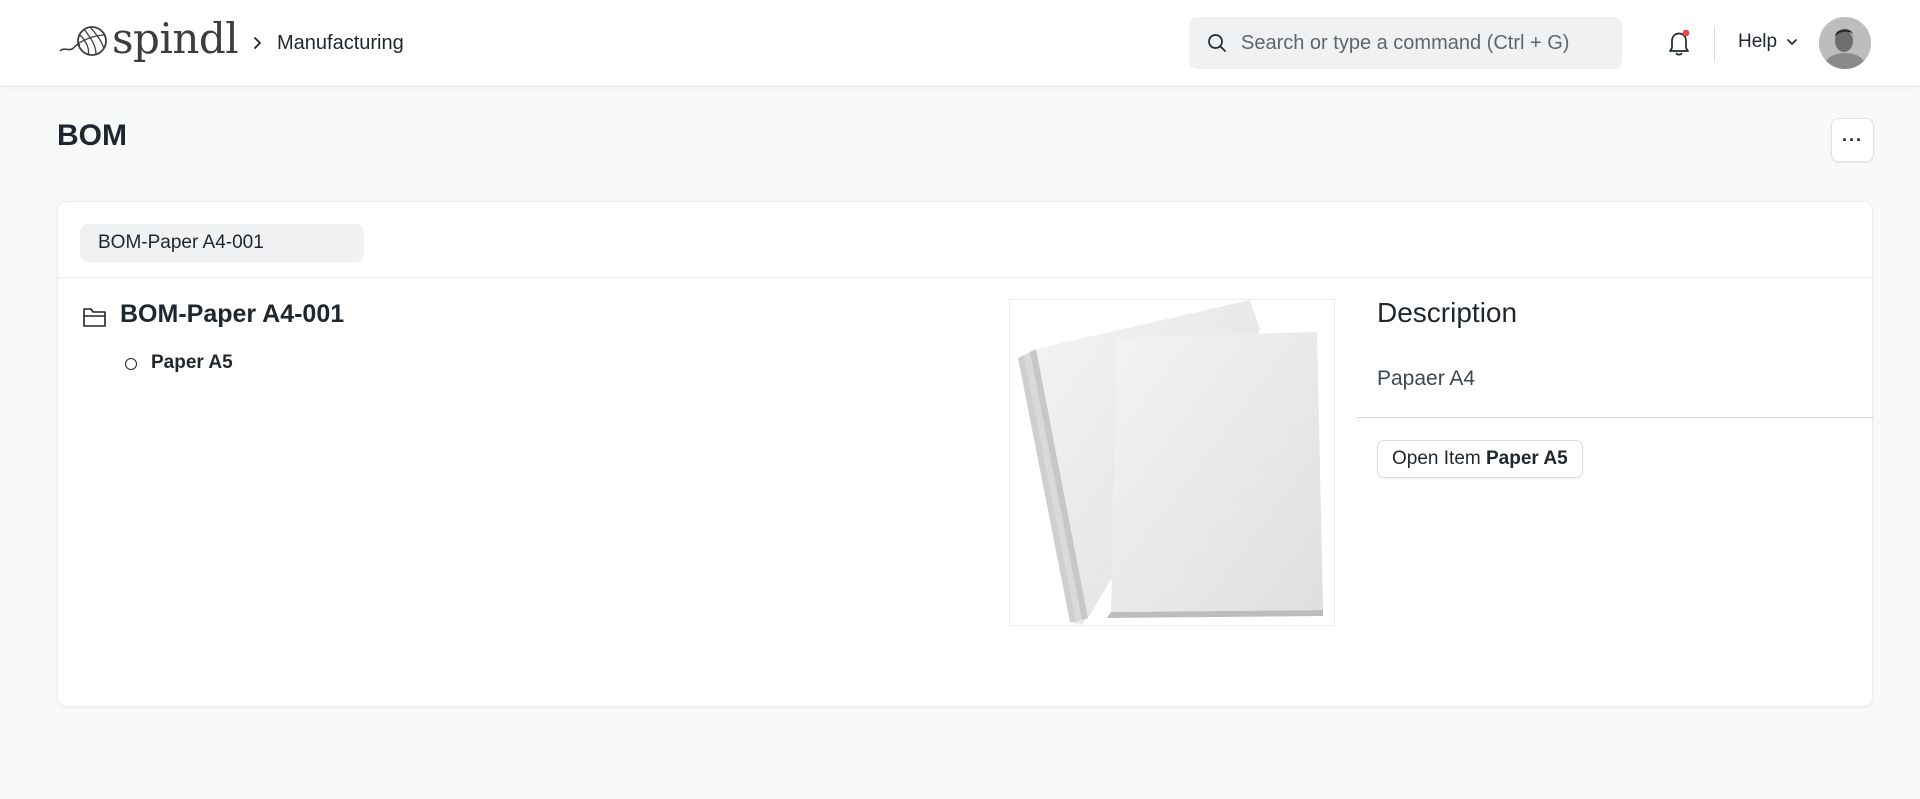 This screenshot has height=799, width=1920. I want to click on app-logo: spindl, so click(148, 39).